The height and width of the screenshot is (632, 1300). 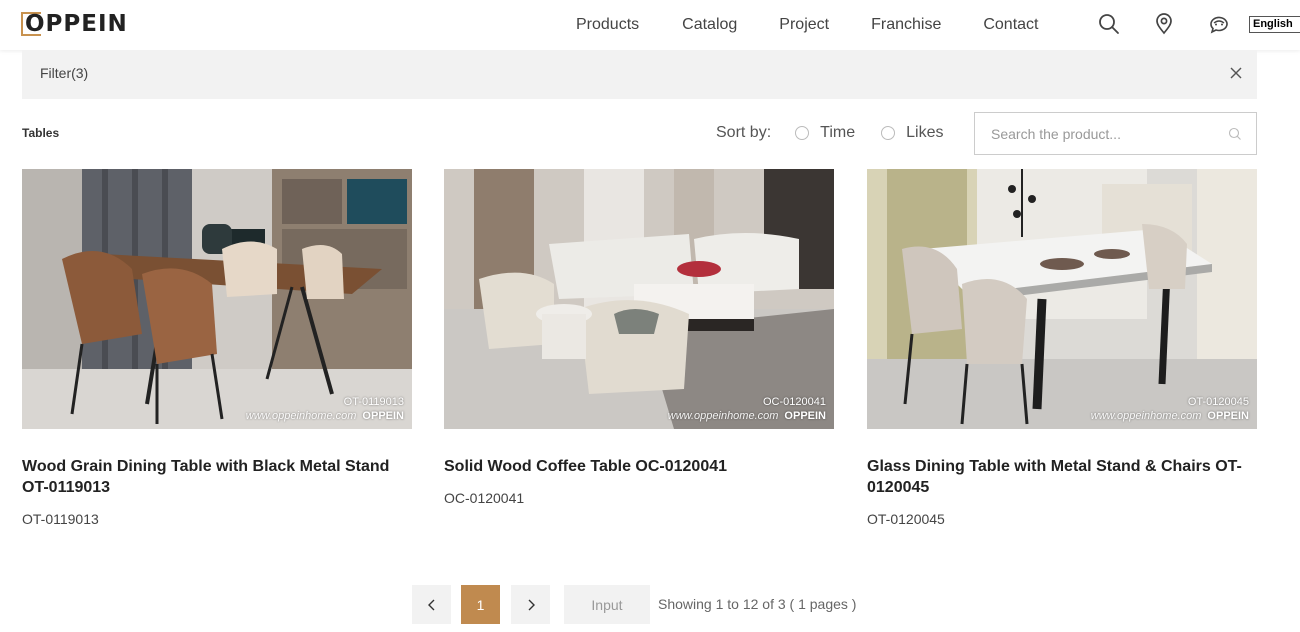 What do you see at coordinates (1170, 409) in the screenshot?
I see `image-watermark: OT-0120045 www.oppeinhome.com OPPEIN` at bounding box center [1170, 409].